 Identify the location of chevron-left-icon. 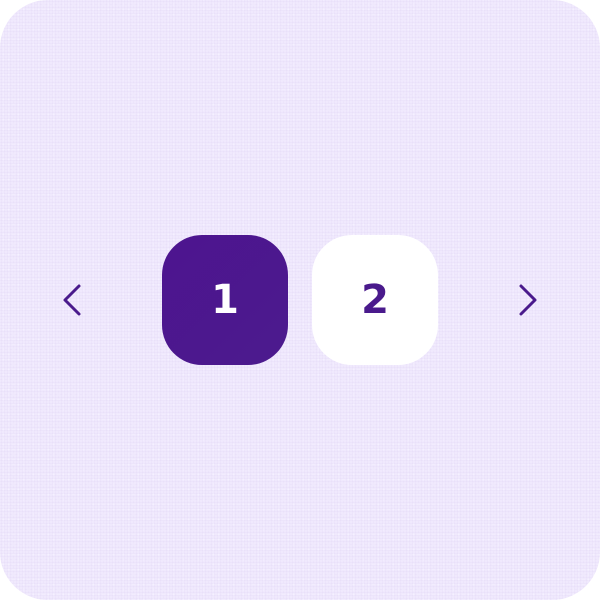
(72, 300).